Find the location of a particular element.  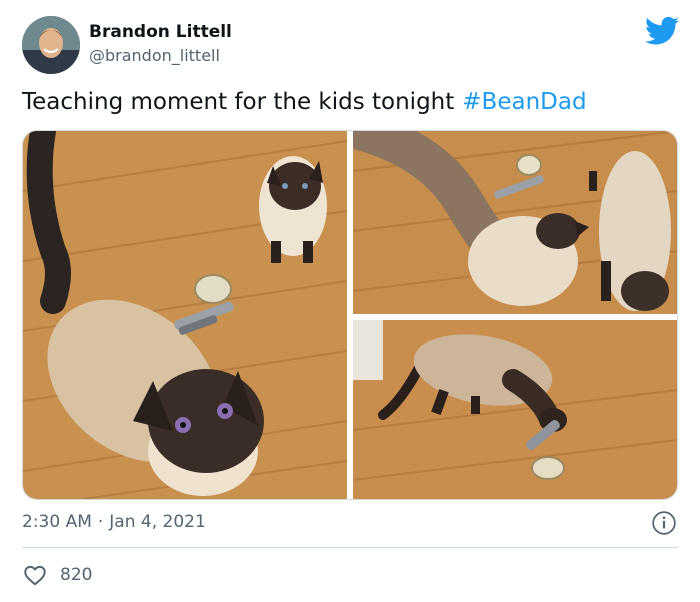

photo-cats-near-can is located at coordinates (515, 222).